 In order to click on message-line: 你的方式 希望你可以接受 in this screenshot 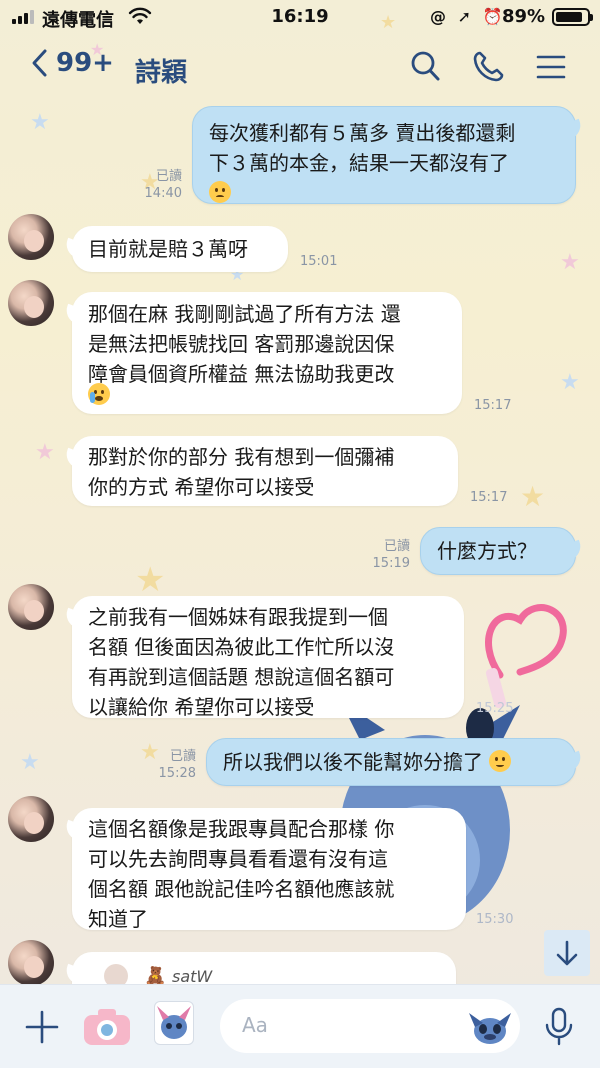, I will do `click(201, 487)`.